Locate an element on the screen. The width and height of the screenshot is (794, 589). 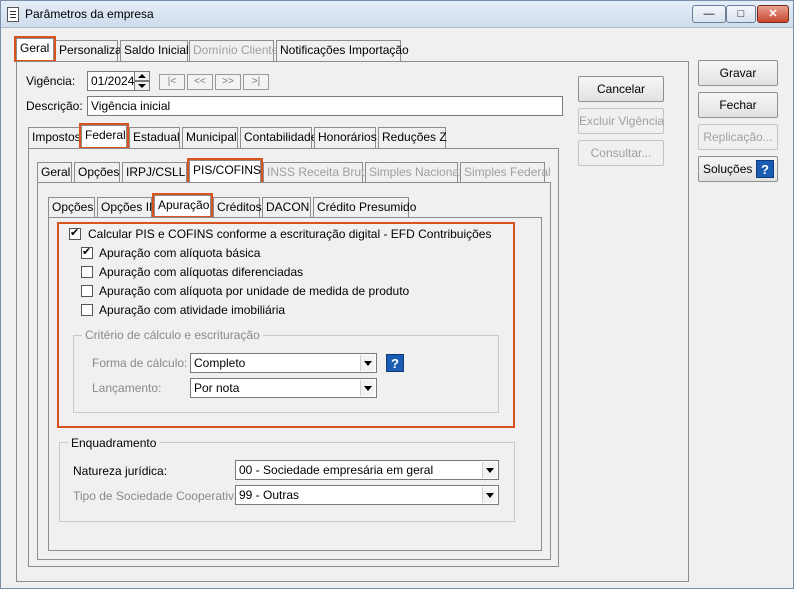
criterio-group is located at coordinates (286, 374).